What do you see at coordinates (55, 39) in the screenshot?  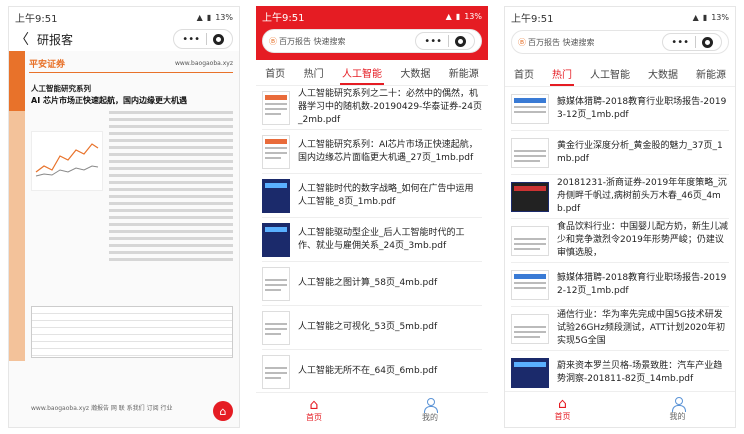 I see `page-title: 研报客` at bounding box center [55, 39].